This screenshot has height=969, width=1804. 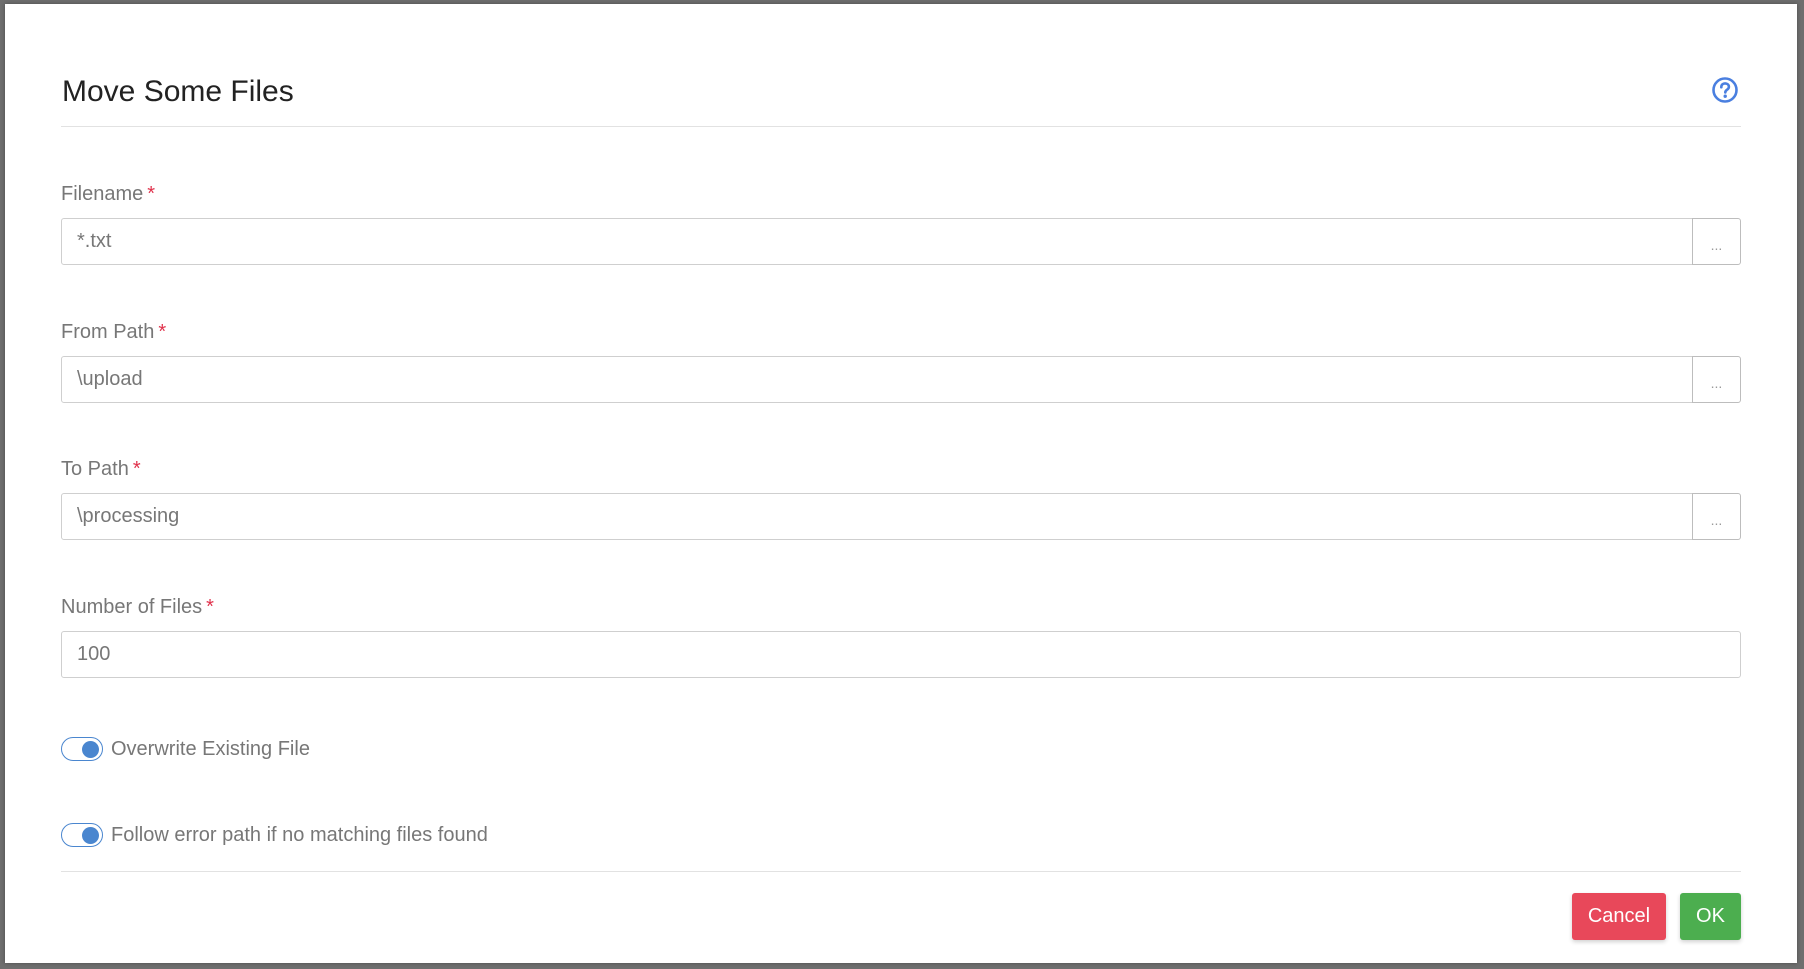 I want to click on ok-button: OK, so click(x=1710, y=916).